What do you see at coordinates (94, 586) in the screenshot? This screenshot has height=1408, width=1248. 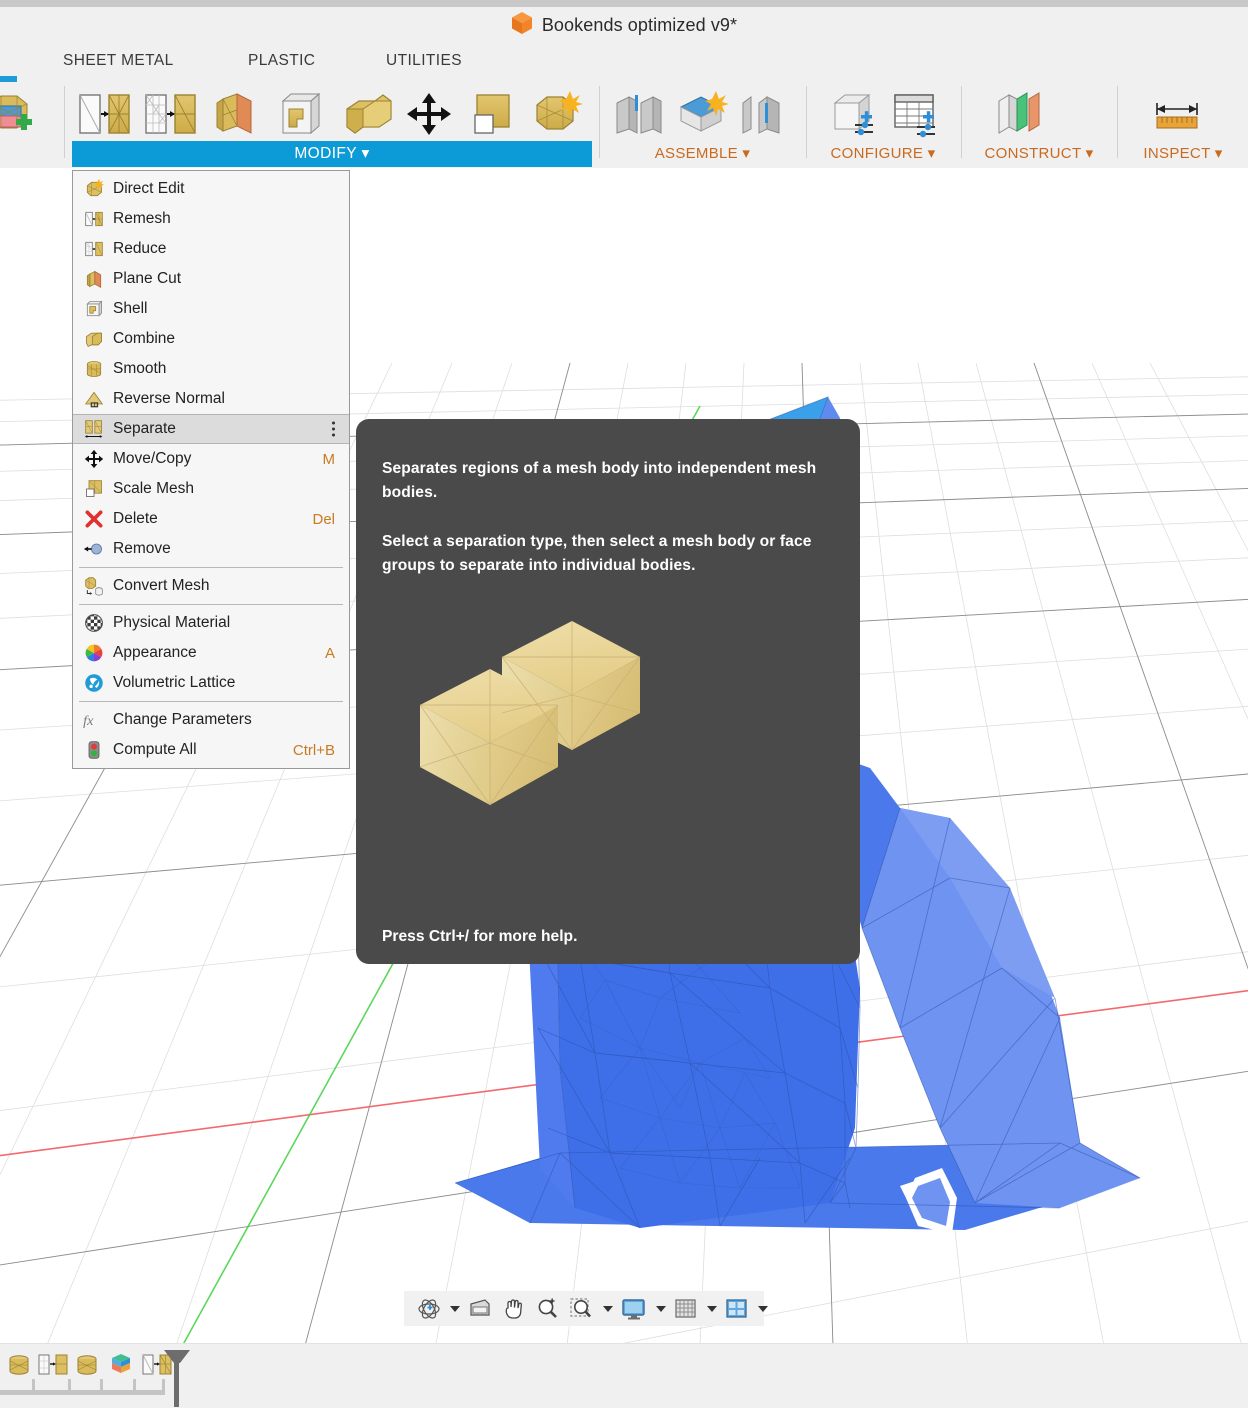 I see `convert-mesh-icon` at bounding box center [94, 586].